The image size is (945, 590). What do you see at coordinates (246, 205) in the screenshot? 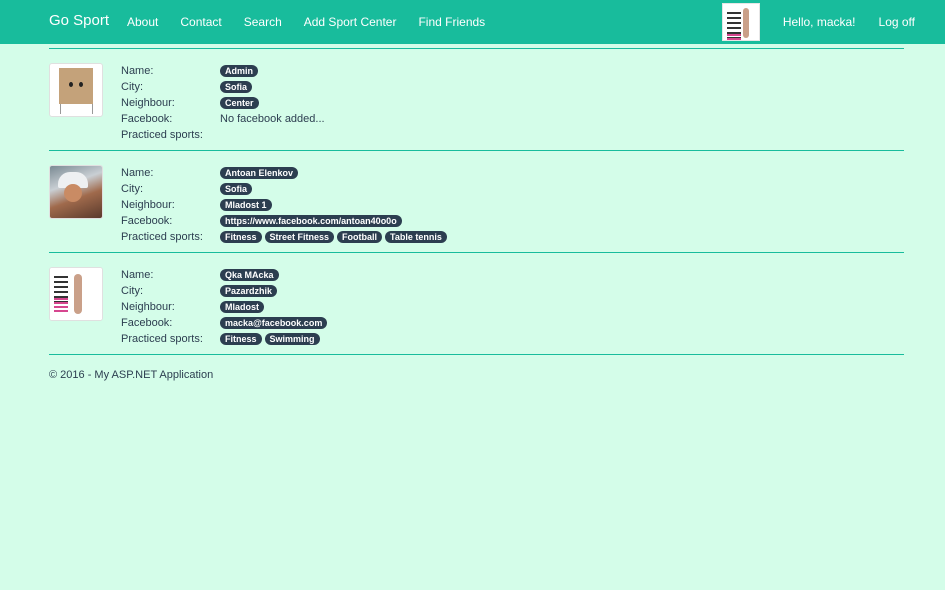
I see `neighbour-badge: Mladost 1` at bounding box center [246, 205].